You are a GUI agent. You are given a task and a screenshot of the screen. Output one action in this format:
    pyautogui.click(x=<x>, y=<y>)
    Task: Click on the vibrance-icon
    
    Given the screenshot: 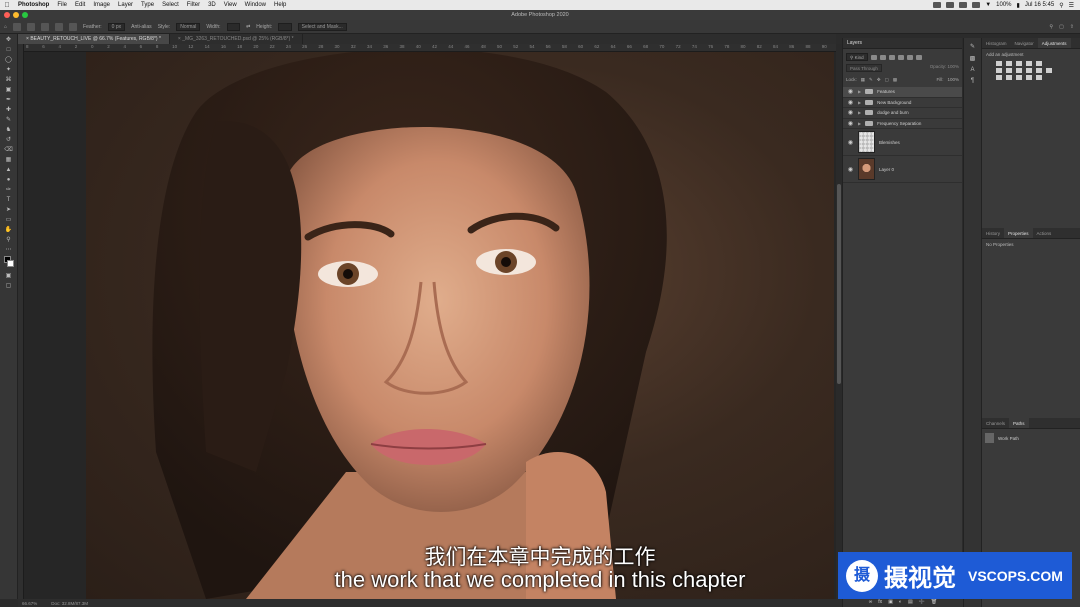 What is the action you would take?
    pyautogui.click(x=1039, y=63)
    